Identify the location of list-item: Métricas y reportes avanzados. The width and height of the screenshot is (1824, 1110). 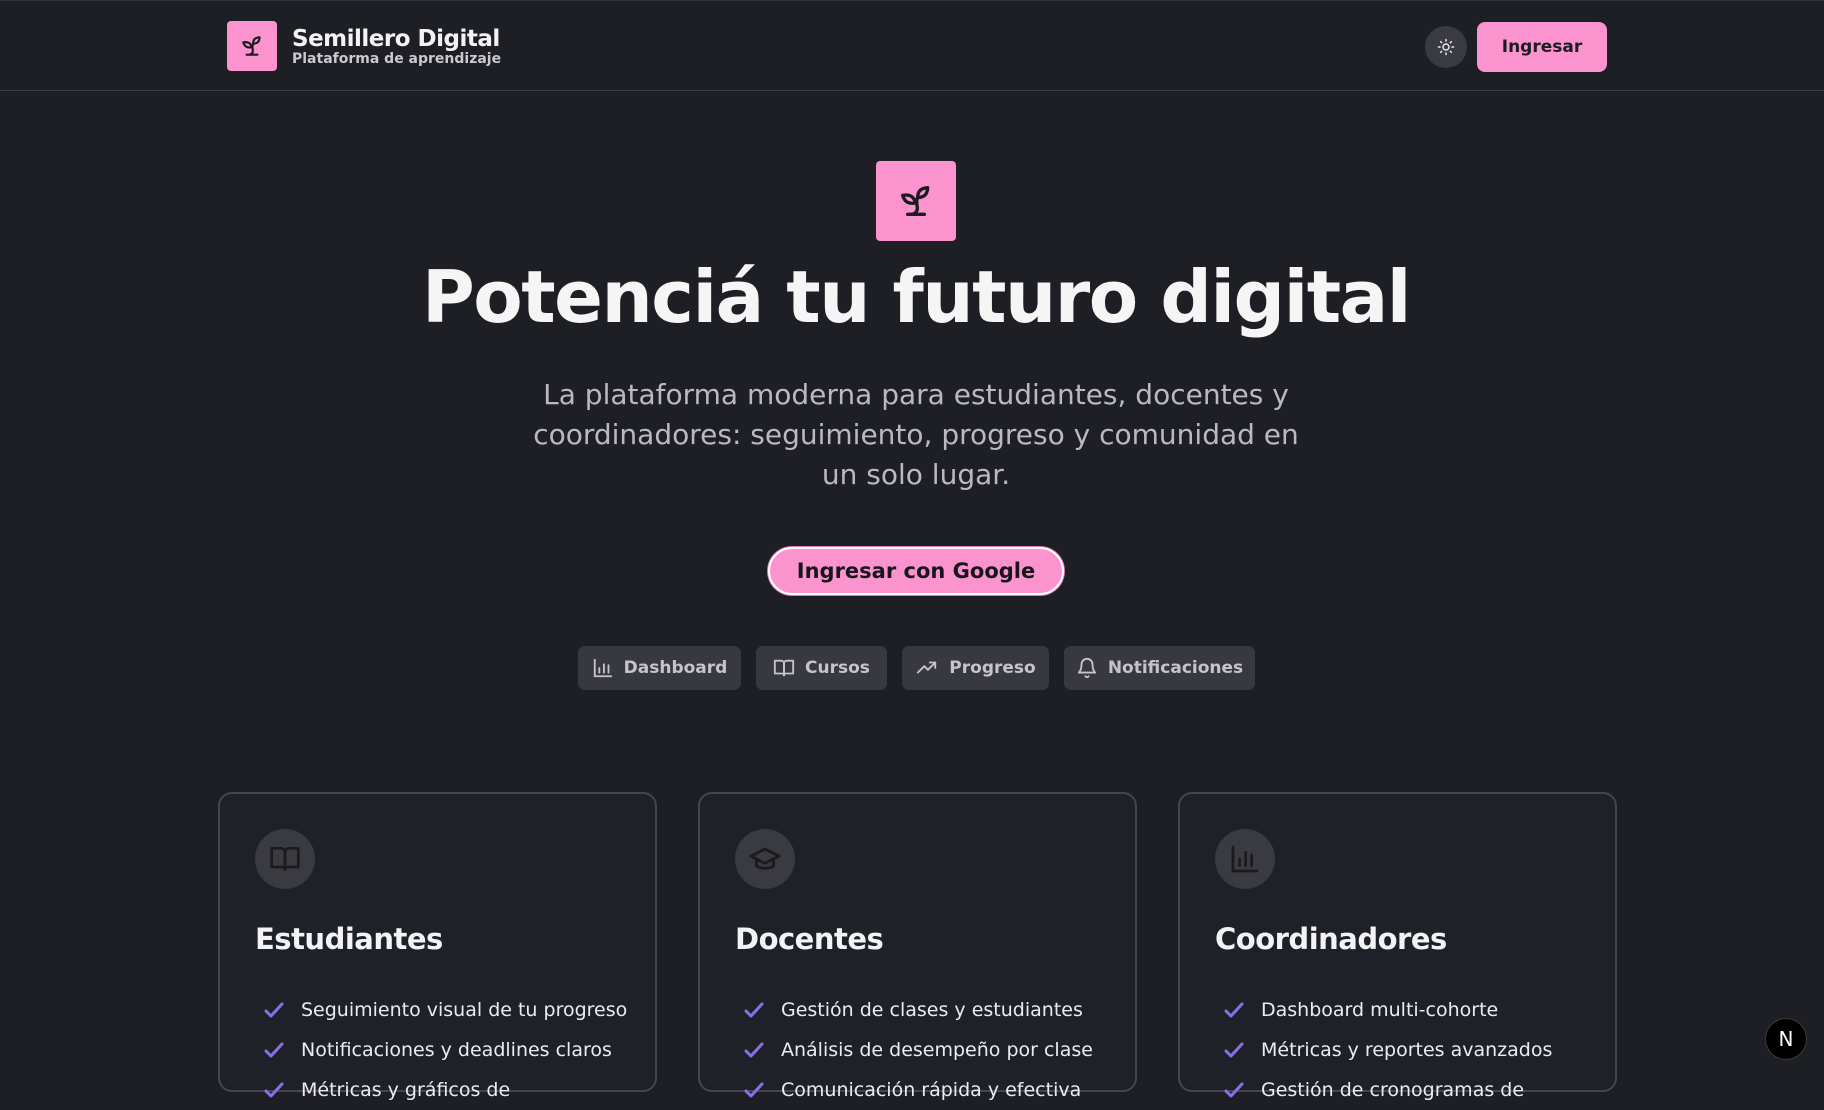
(1387, 1050).